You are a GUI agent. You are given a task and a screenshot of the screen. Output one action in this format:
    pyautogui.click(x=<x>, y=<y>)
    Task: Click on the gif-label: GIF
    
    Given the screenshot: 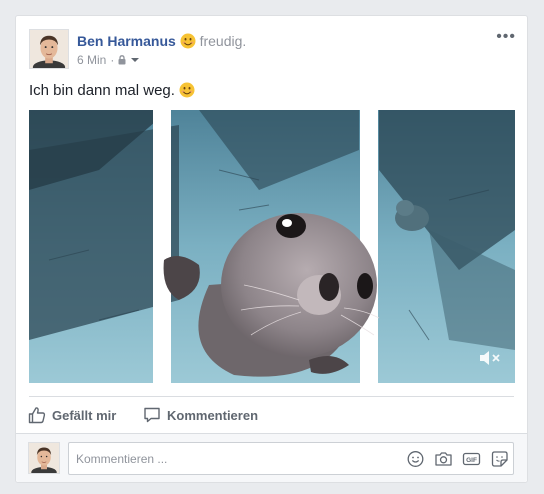 What is the action you would take?
    pyautogui.click(x=471, y=460)
    